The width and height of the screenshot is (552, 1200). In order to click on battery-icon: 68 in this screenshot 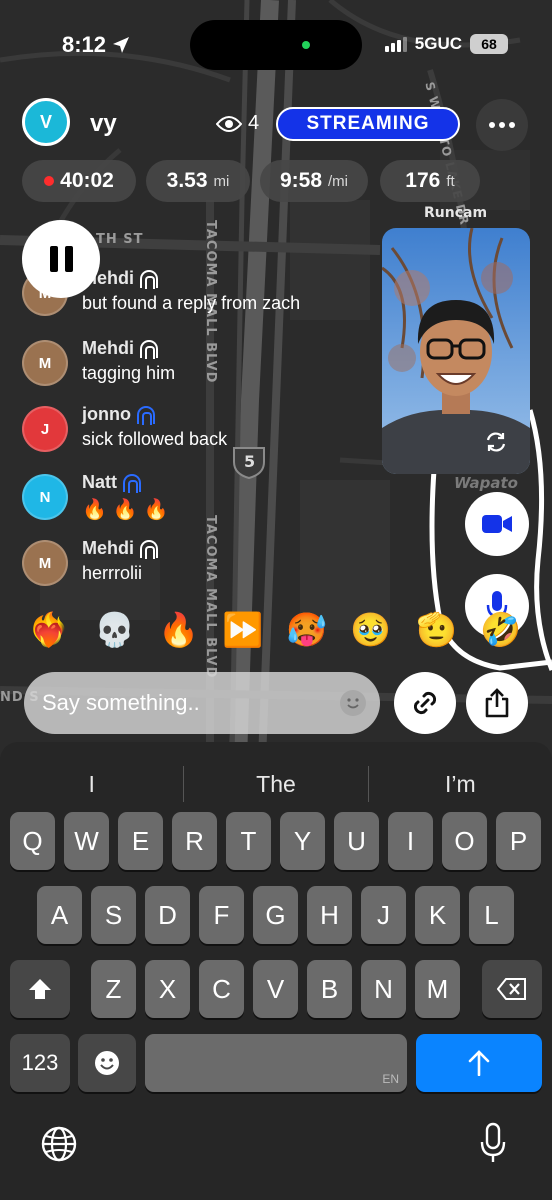, I will do `click(489, 44)`.